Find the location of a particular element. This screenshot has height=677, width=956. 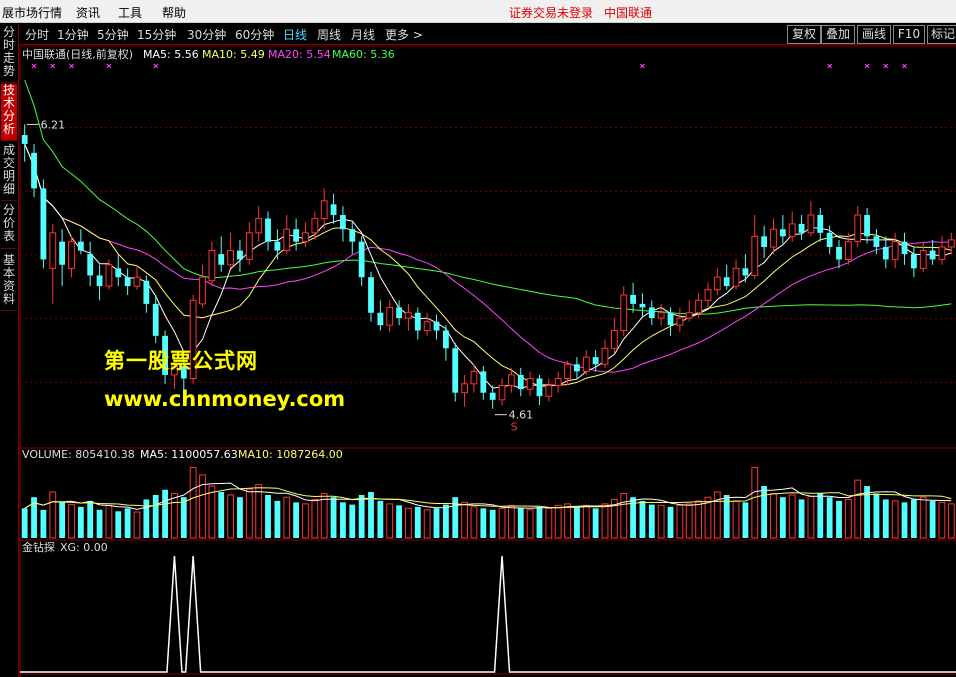

signal-value: XG: 0.00 is located at coordinates (84, 547).